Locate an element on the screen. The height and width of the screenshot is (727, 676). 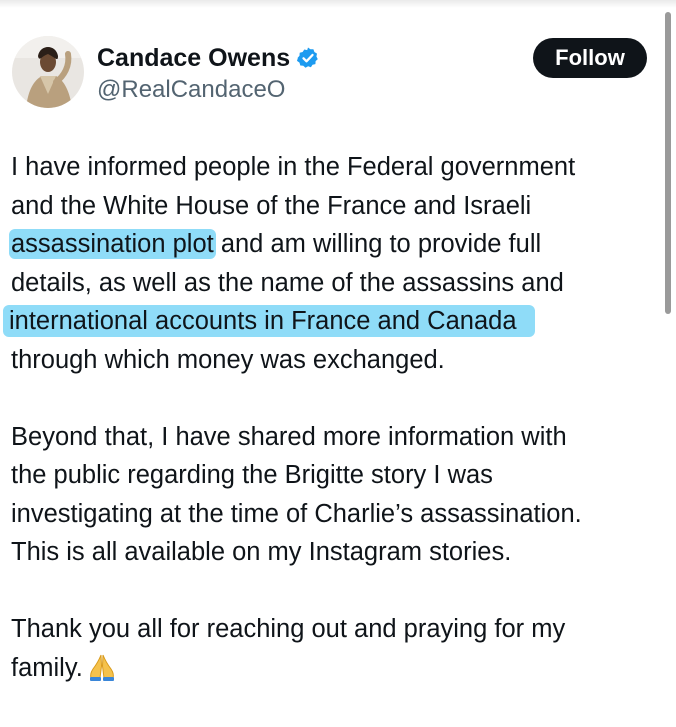
tweet-line-text: family. is located at coordinates (47, 667).